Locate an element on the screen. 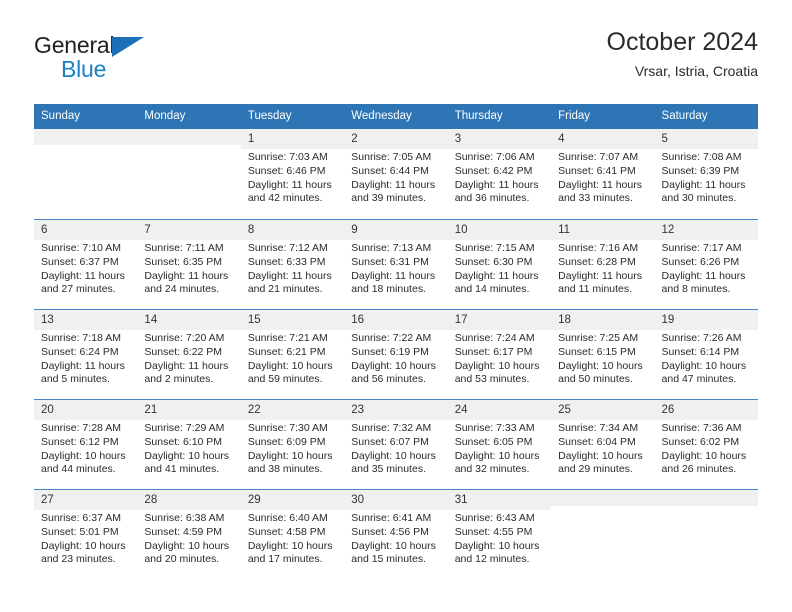 The image size is (792, 612). daylight-text: Daylight: 10 hours and 56 minutes. is located at coordinates (393, 372).